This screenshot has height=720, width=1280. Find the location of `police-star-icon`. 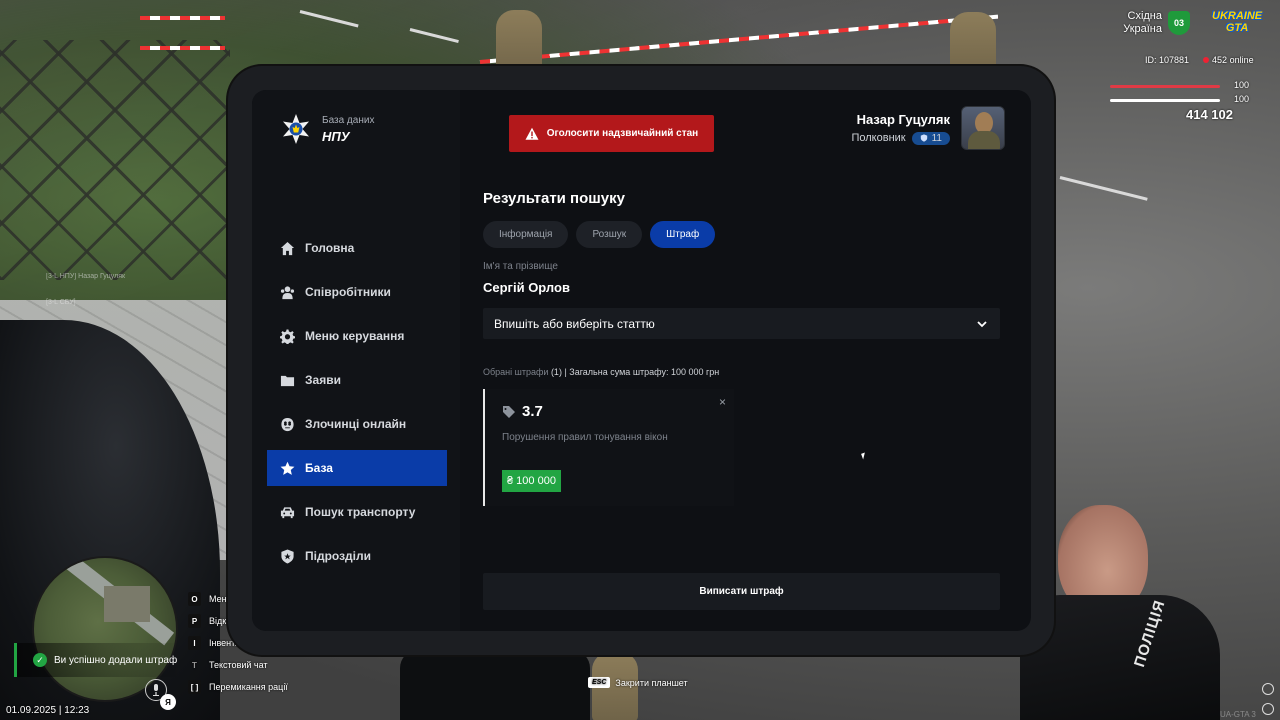

police-star-icon is located at coordinates (296, 129).